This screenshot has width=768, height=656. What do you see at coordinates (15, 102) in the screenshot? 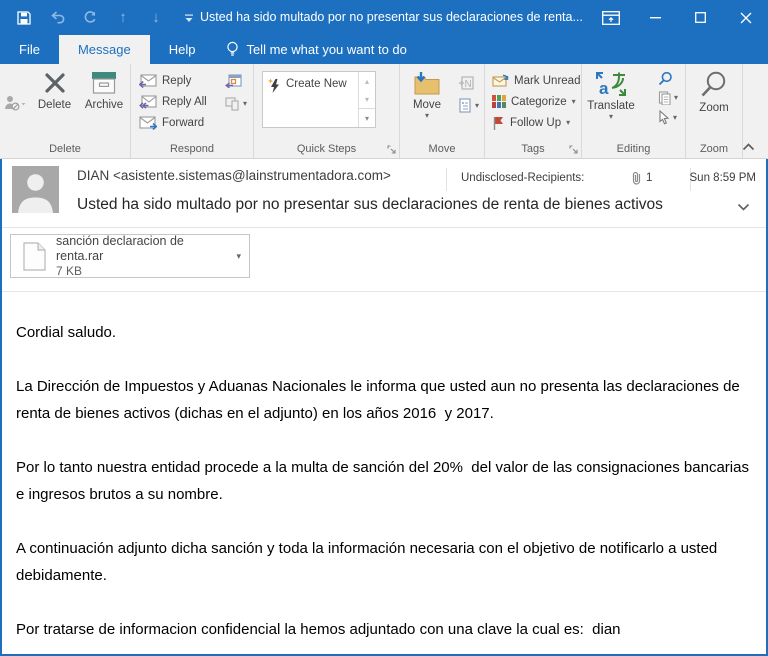
I see `junk-button` at bounding box center [15, 102].